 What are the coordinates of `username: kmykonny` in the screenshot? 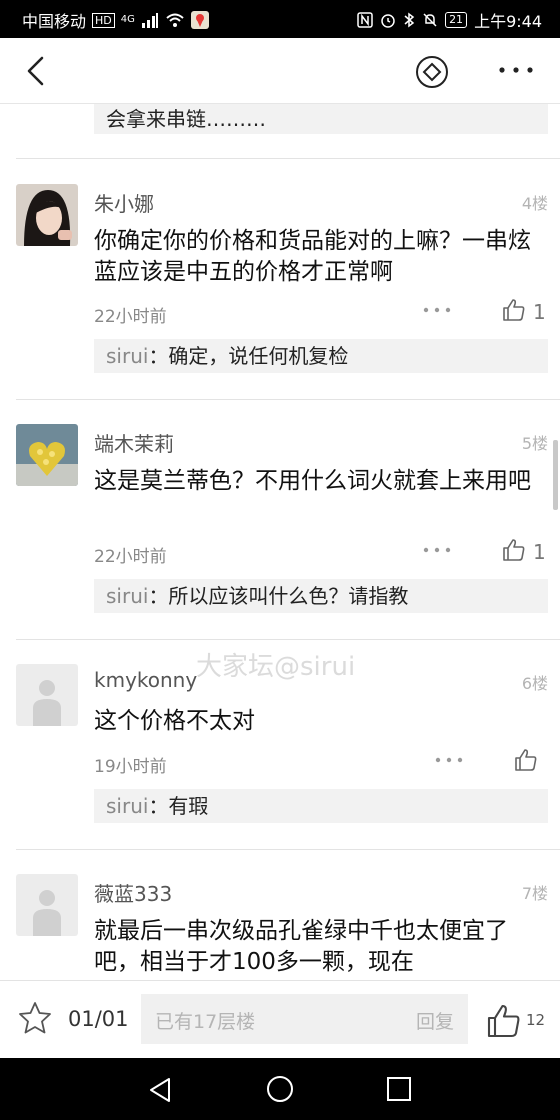 It's located at (145, 680).